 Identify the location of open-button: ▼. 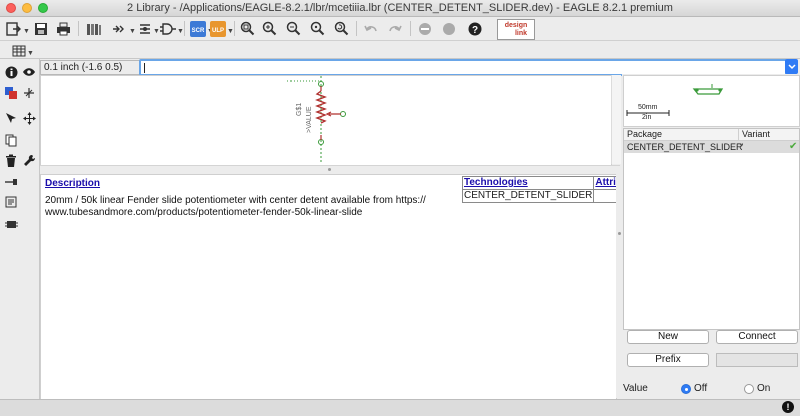
(18, 28).